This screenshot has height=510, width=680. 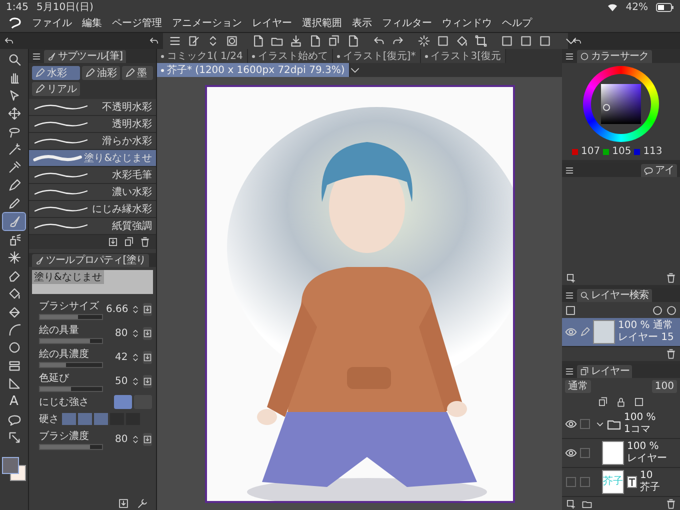 I want to click on panel-tab: アイ, so click(x=658, y=170).